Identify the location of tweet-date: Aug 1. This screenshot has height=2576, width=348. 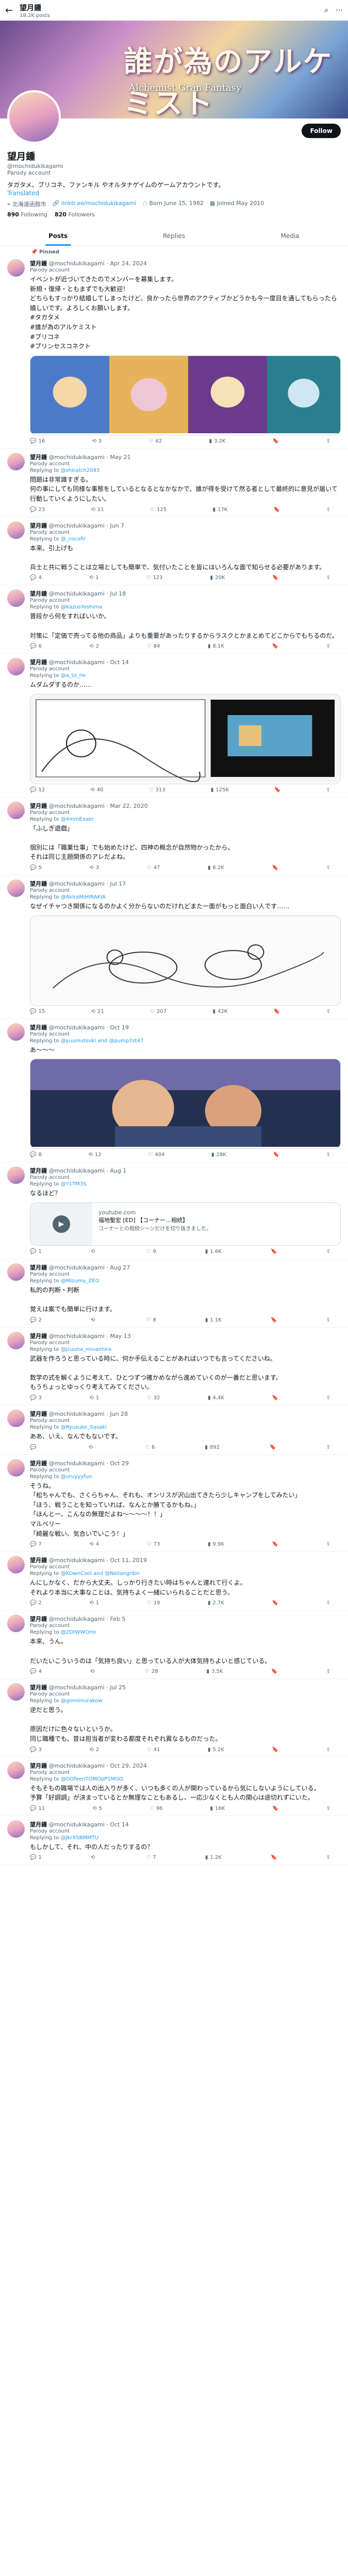
(118, 1170).